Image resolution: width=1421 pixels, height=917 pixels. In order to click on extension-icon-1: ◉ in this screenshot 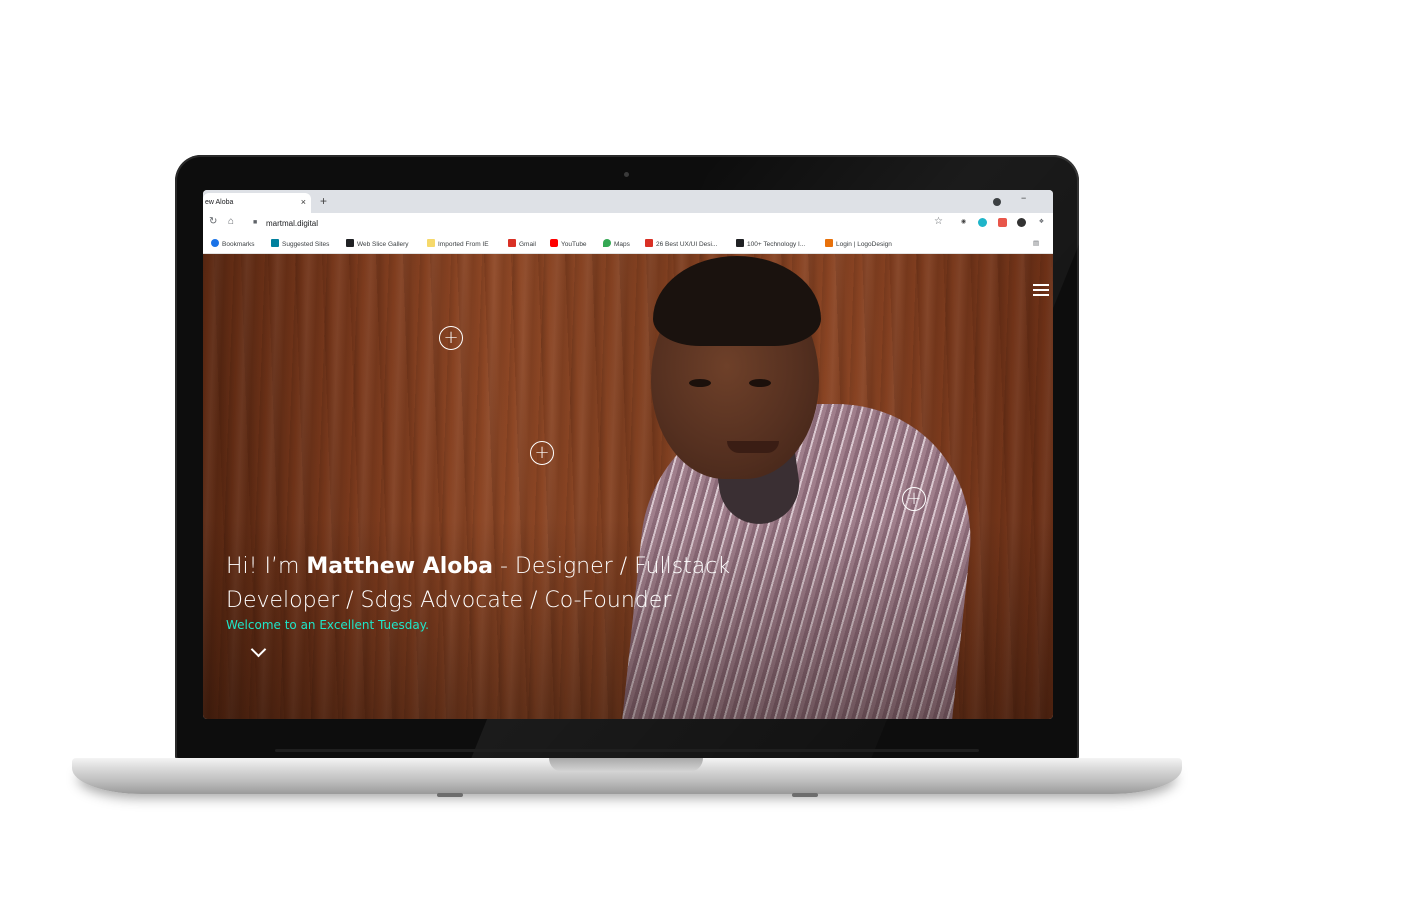, I will do `click(963, 222)`.